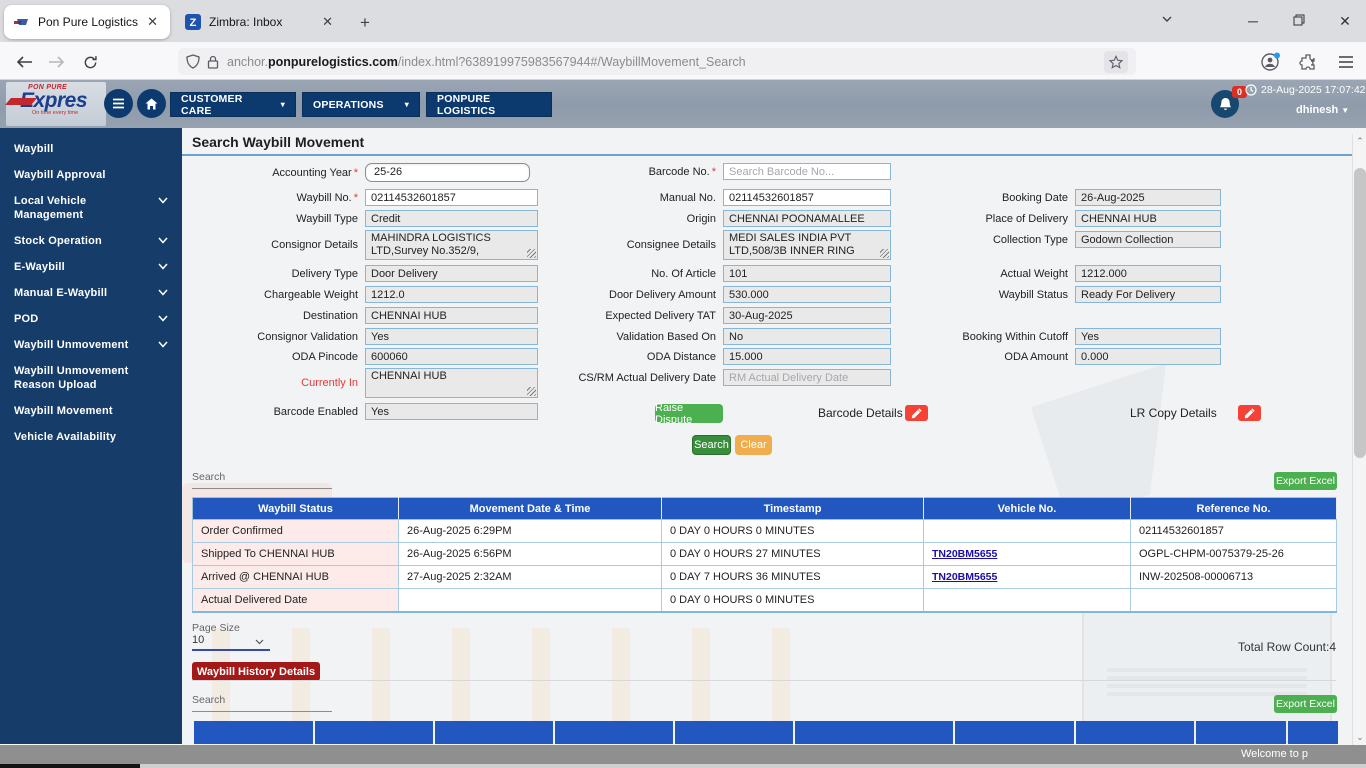  Describe the element at coordinates (807, 294) in the screenshot. I see `door-delivery-amount-input` at that location.